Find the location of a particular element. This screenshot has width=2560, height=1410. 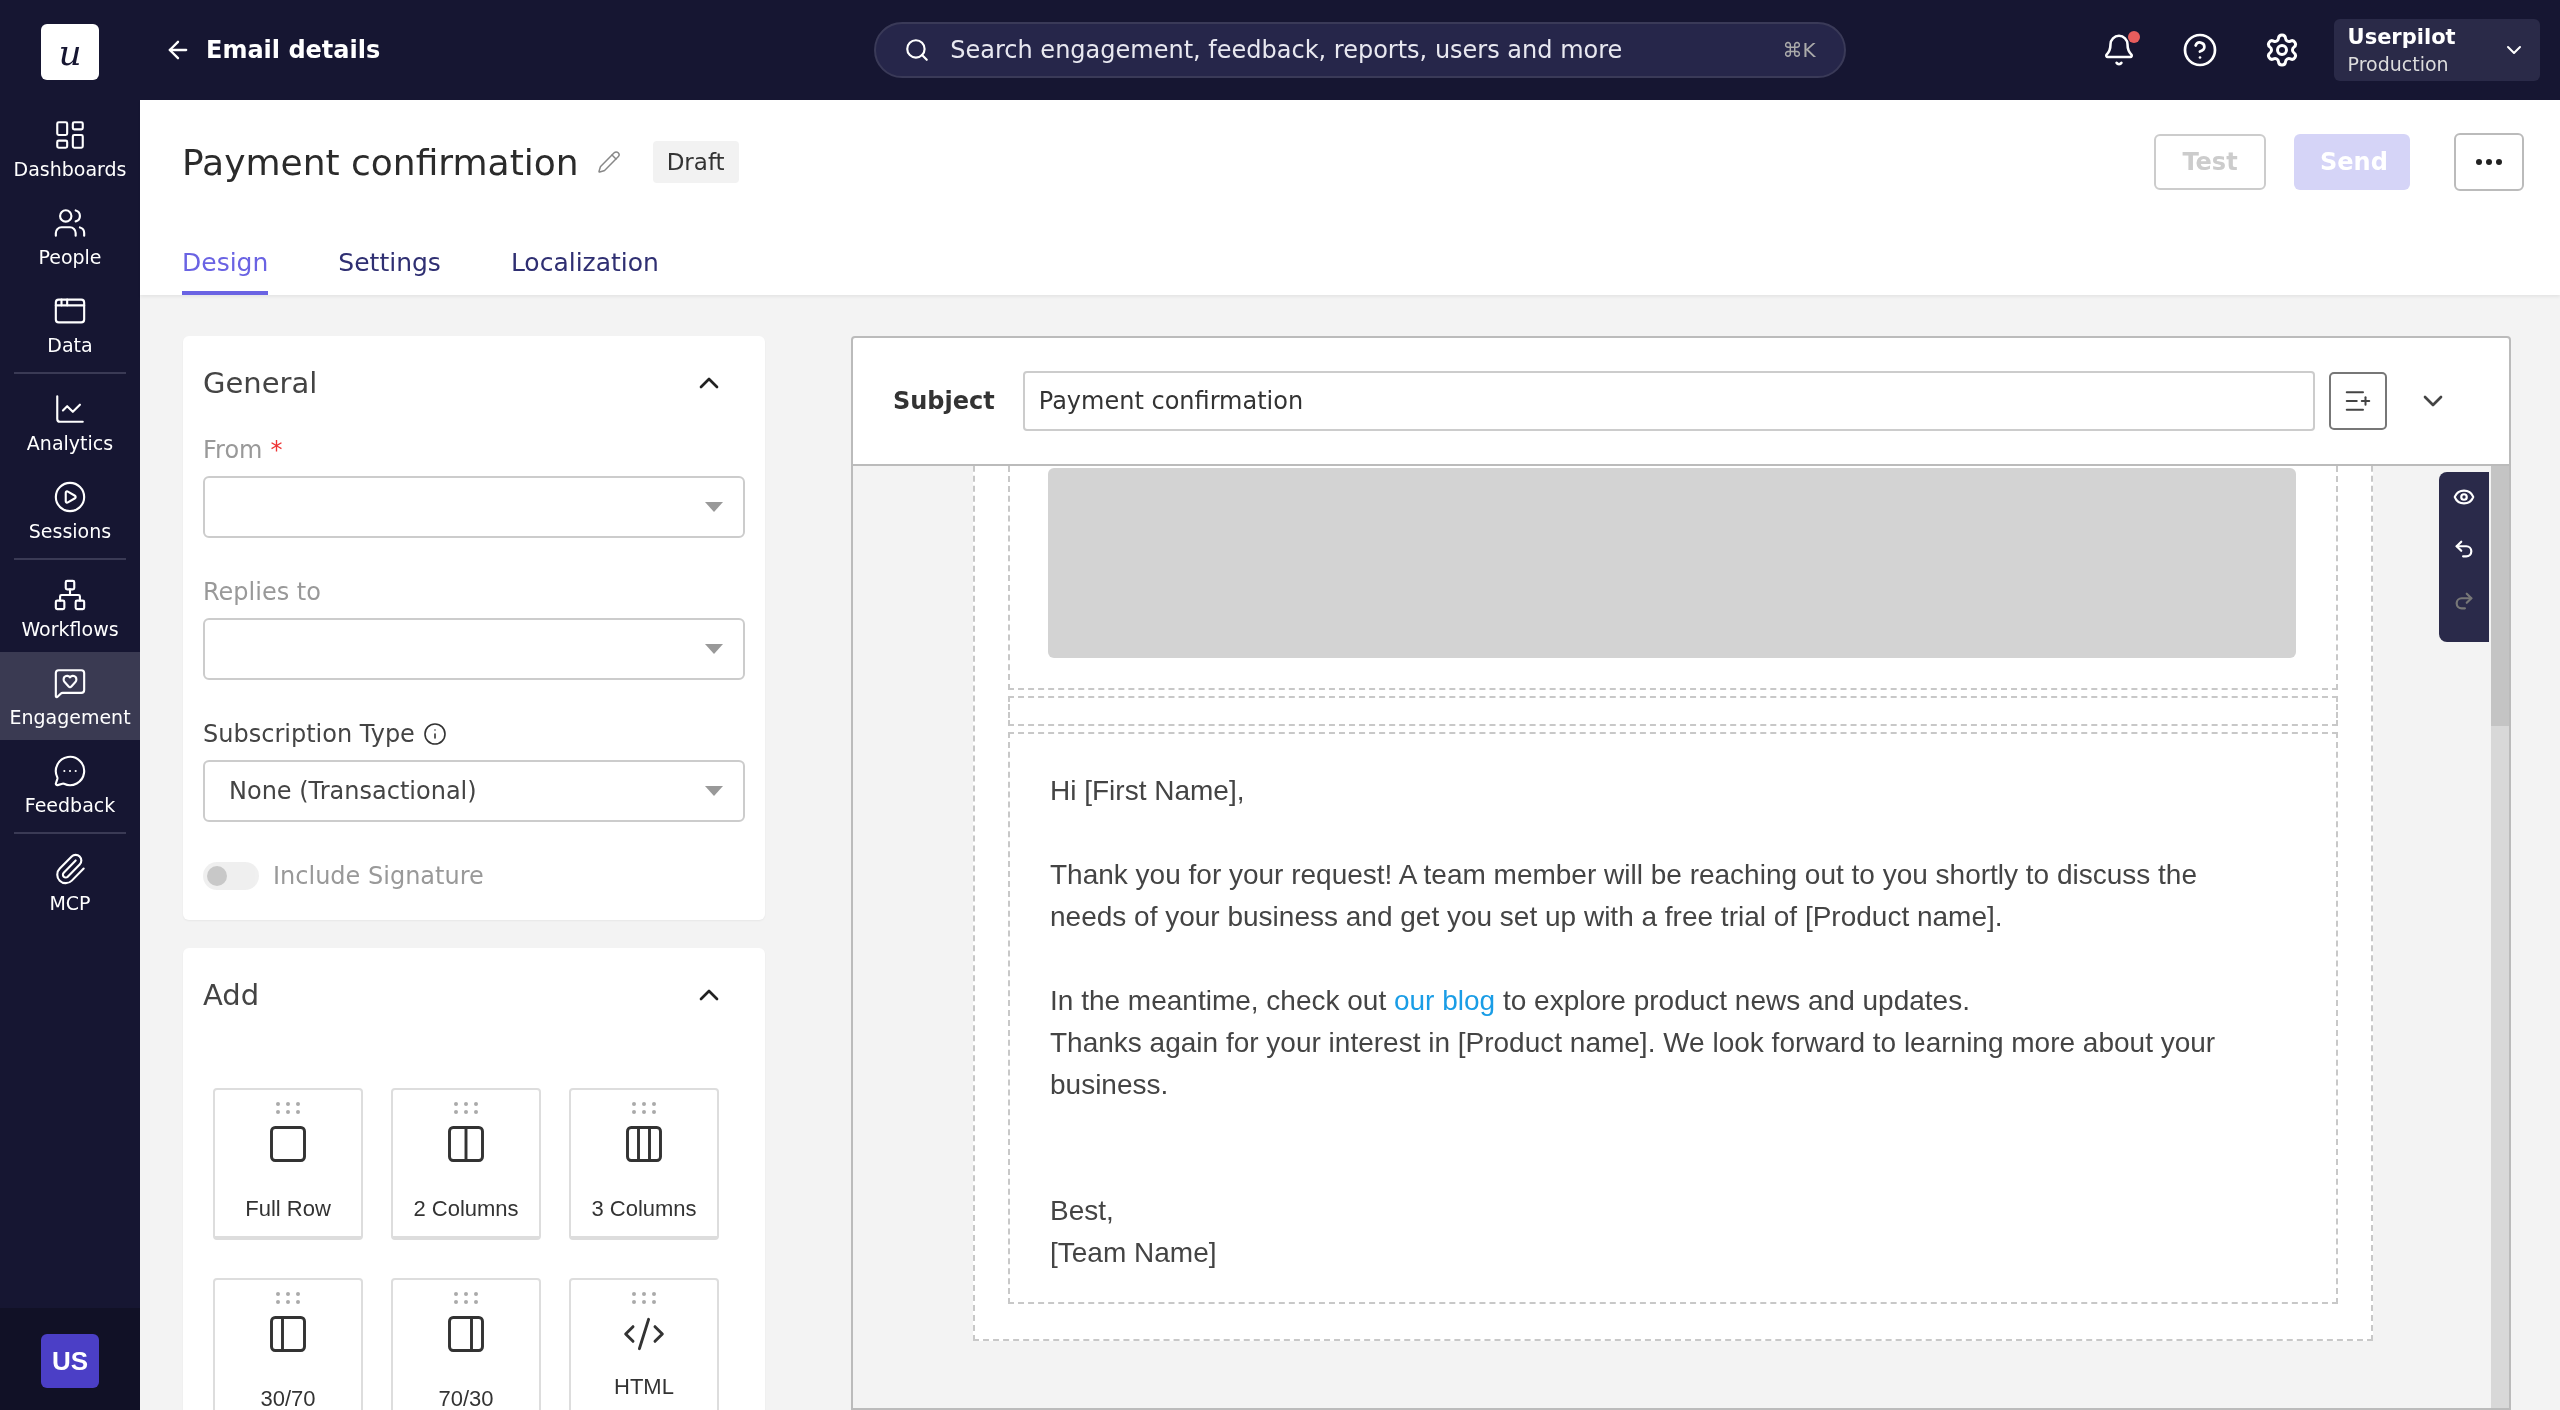

required-mark: * is located at coordinates (276, 450).